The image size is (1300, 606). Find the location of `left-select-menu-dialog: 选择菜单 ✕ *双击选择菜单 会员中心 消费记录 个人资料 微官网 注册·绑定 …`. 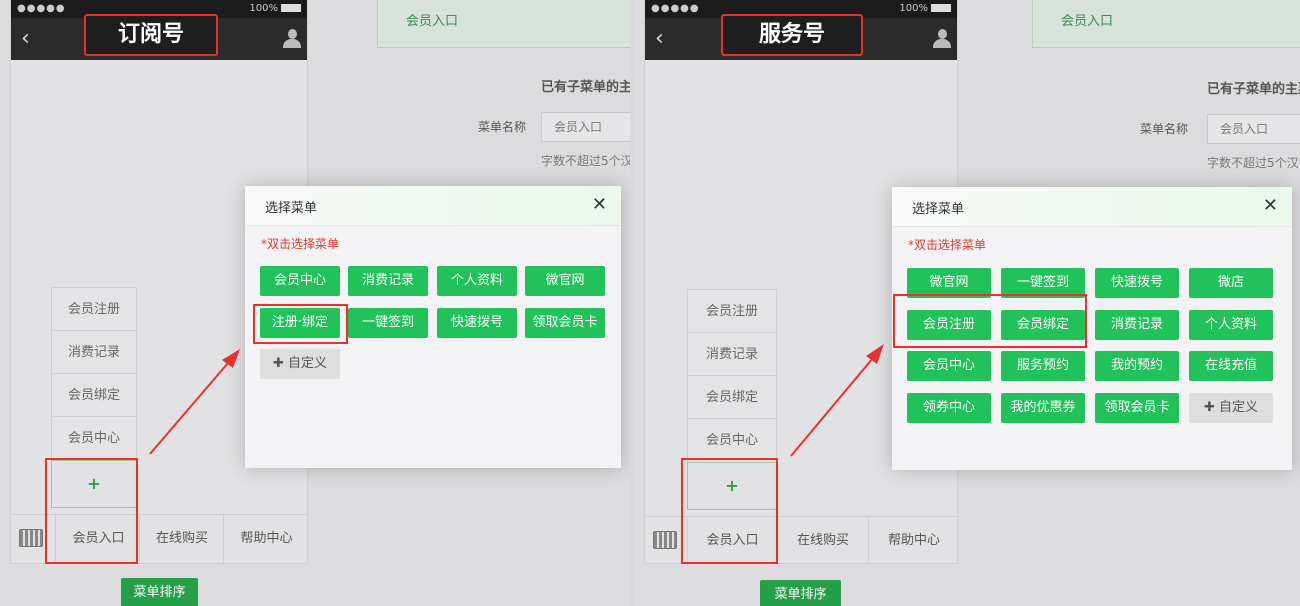

left-select-menu-dialog: 选择菜单 ✕ *双击选择菜单 会员中心 消费记录 个人资料 微官网 注册·绑定 … is located at coordinates (433, 327).